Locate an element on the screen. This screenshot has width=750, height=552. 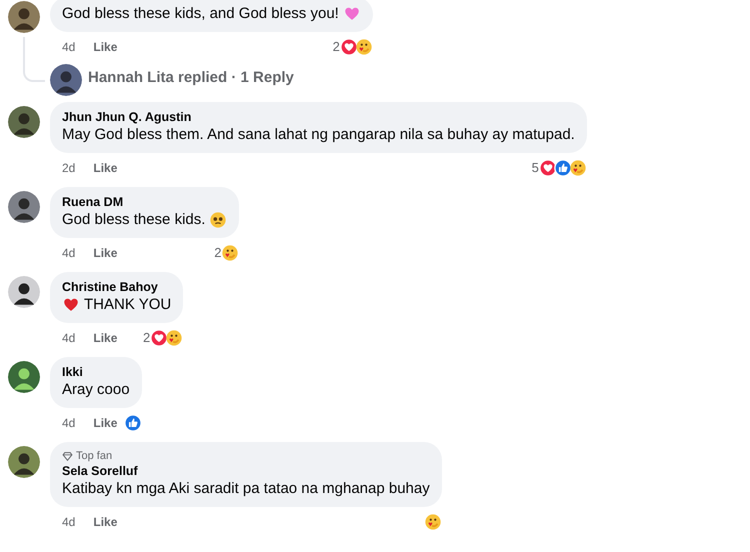
reaction-count: 5 is located at coordinates (535, 168).